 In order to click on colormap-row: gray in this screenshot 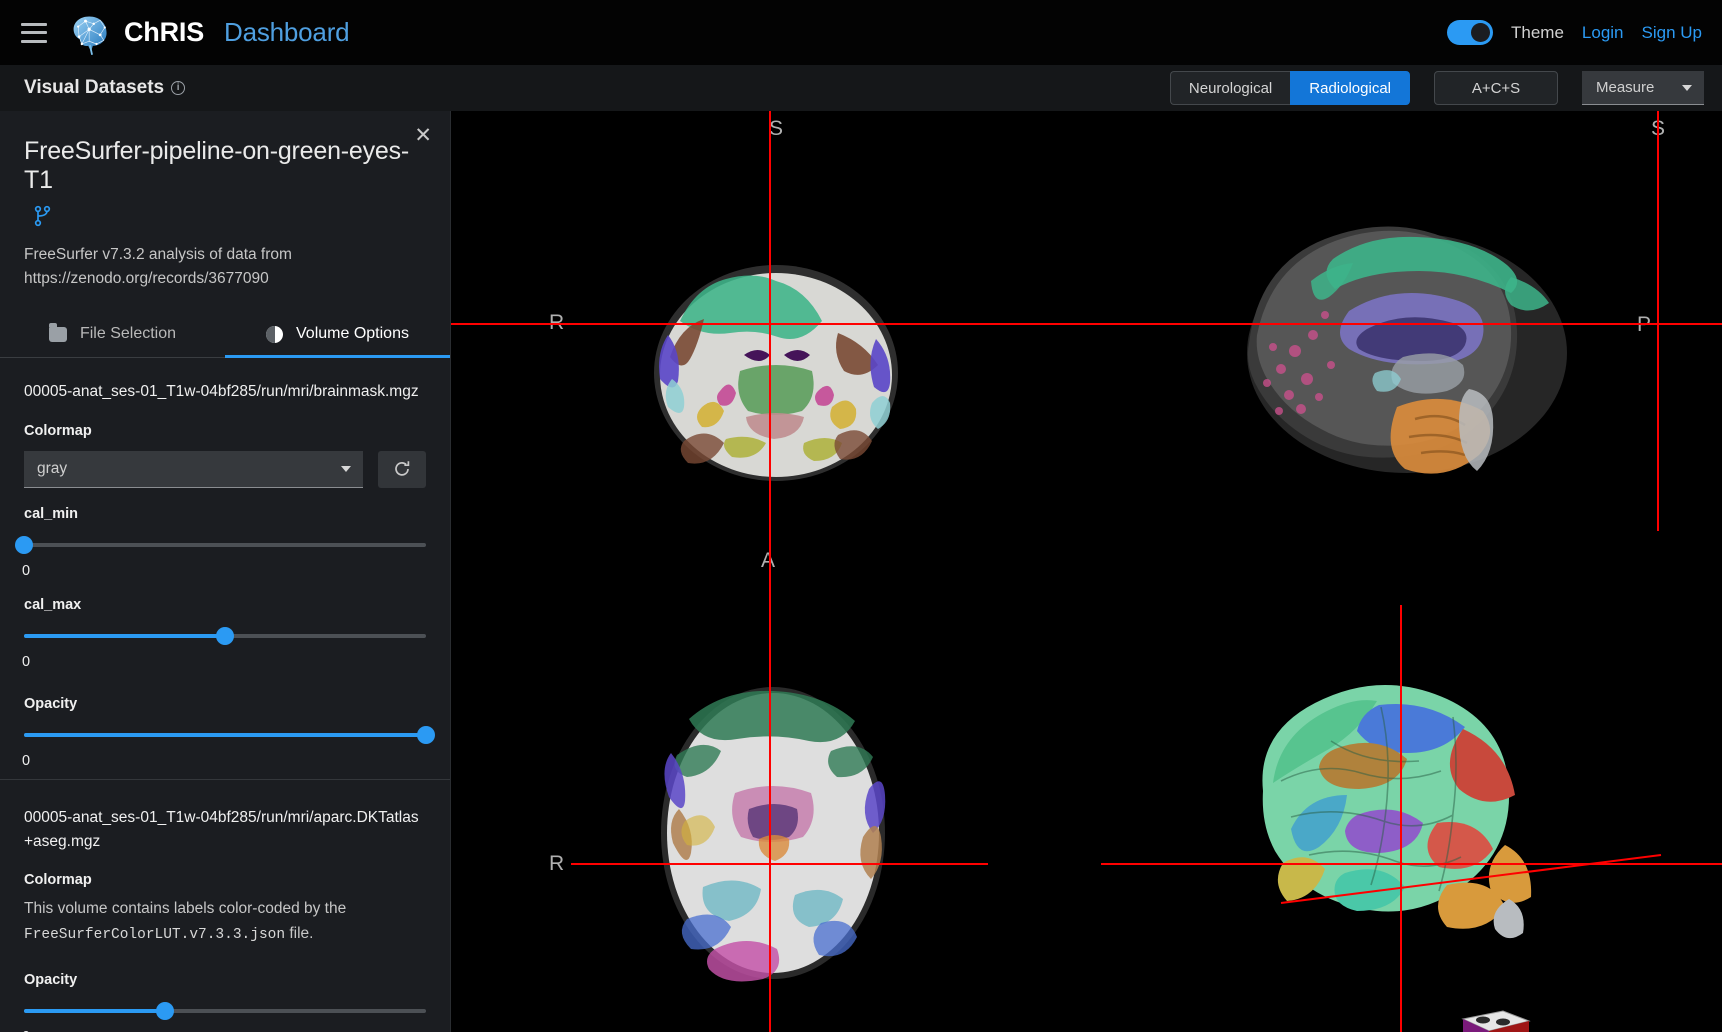, I will do `click(225, 469)`.